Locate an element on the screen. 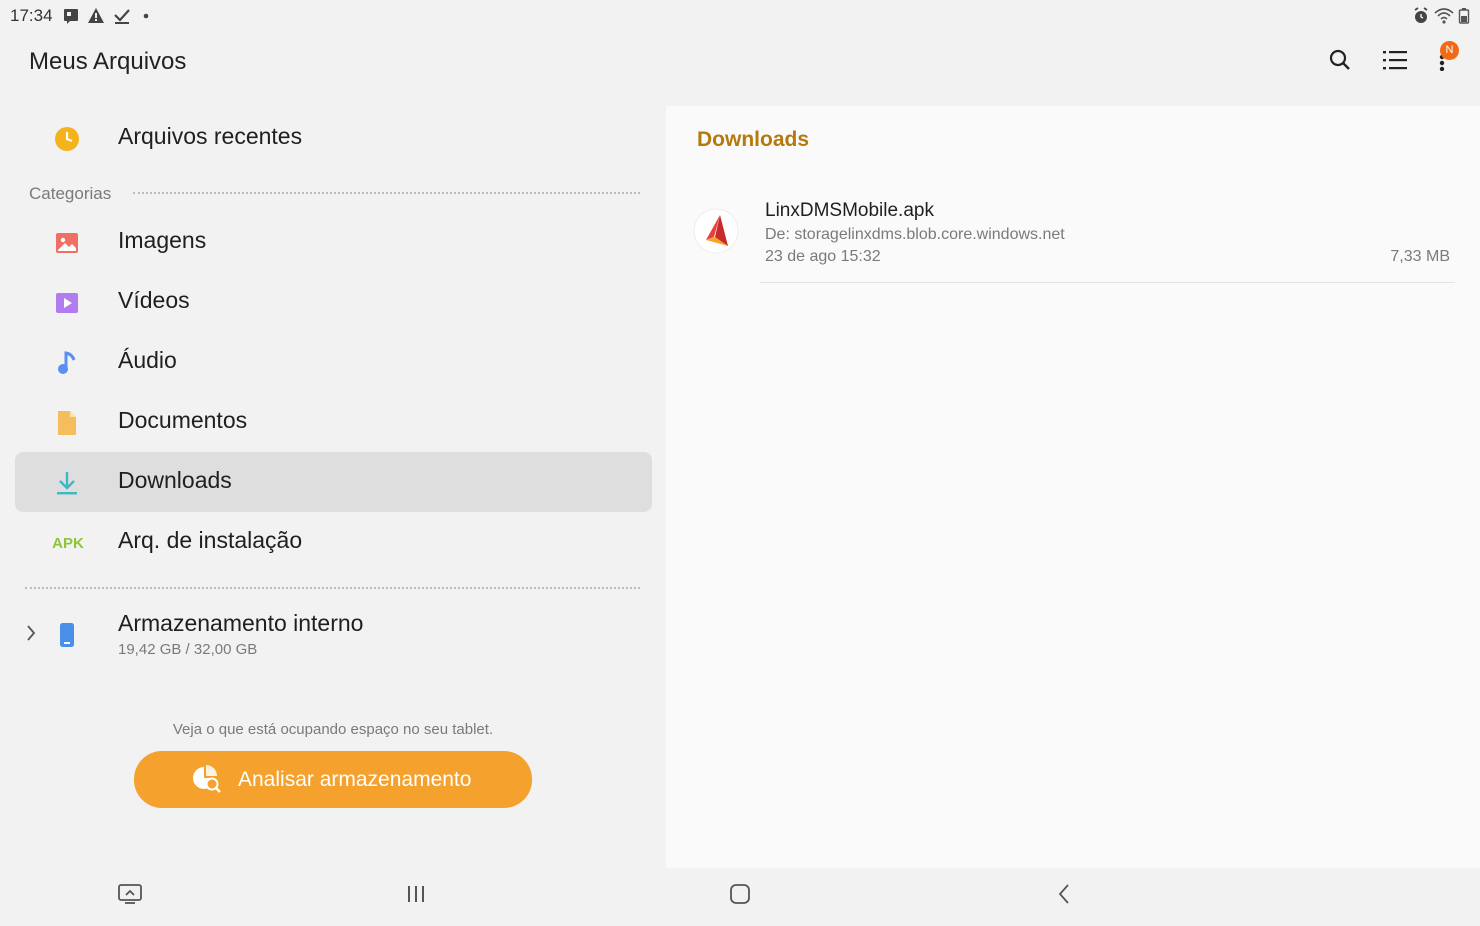 The width and height of the screenshot is (1480, 926). sidebar-item-images: Imagens is located at coordinates (333, 242).